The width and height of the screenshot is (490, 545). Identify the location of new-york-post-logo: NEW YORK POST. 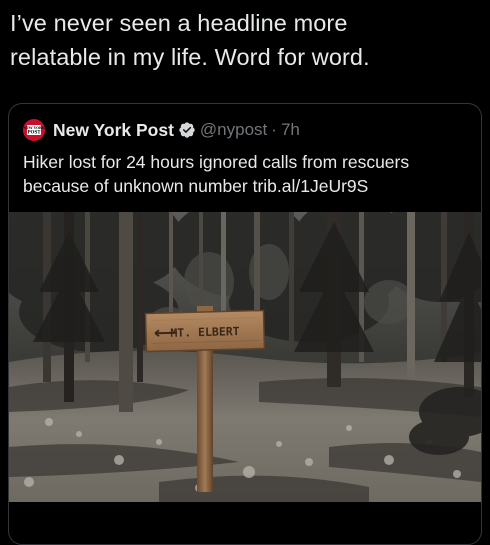
(34, 130).